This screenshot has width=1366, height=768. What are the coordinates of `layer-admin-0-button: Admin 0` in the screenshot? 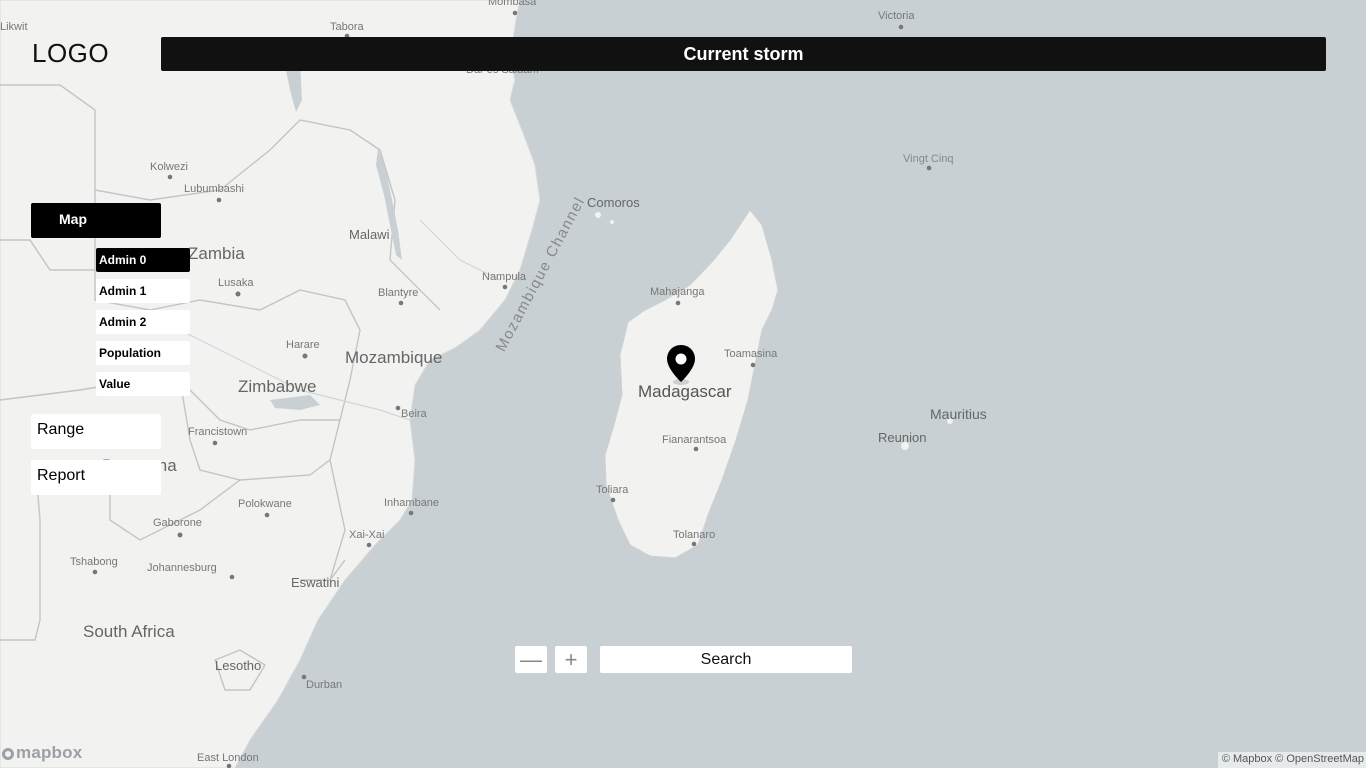 It's located at (143, 260).